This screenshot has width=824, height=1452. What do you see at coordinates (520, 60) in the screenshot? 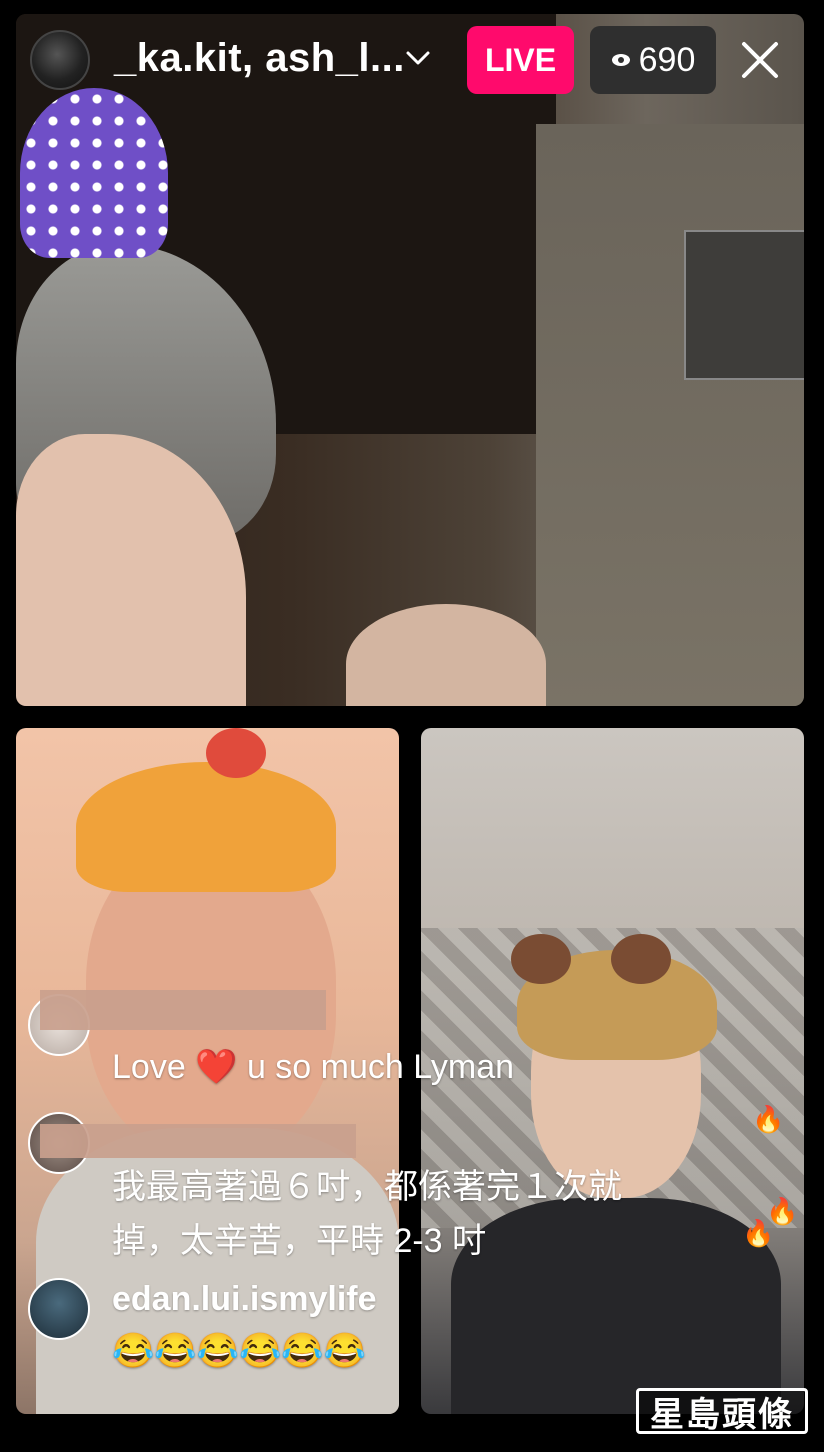
I see `live-badge: LIVE` at bounding box center [520, 60].